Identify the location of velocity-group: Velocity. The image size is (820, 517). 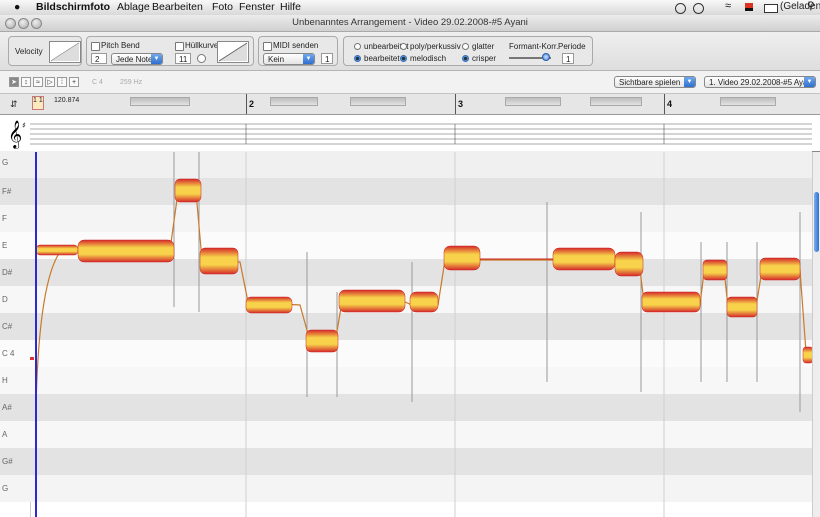
(45, 51).